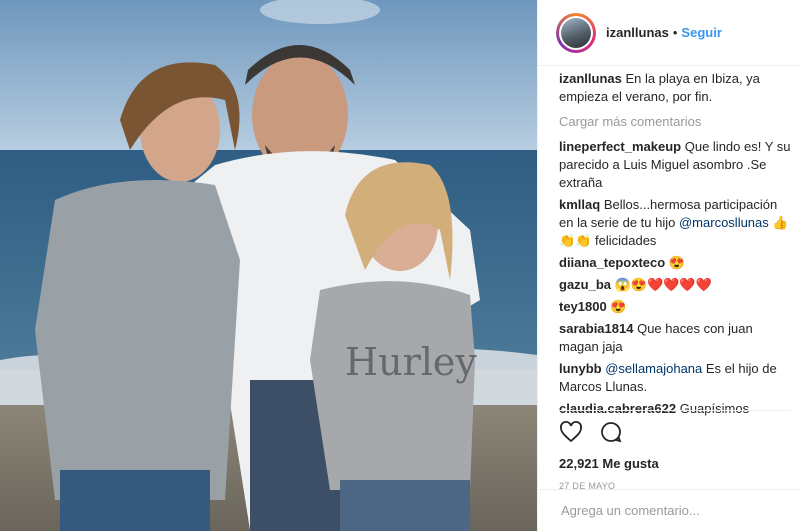 This screenshot has width=799, height=531. Describe the element at coordinates (585, 284) in the screenshot. I see `comment-username: gazu_ba` at that location.